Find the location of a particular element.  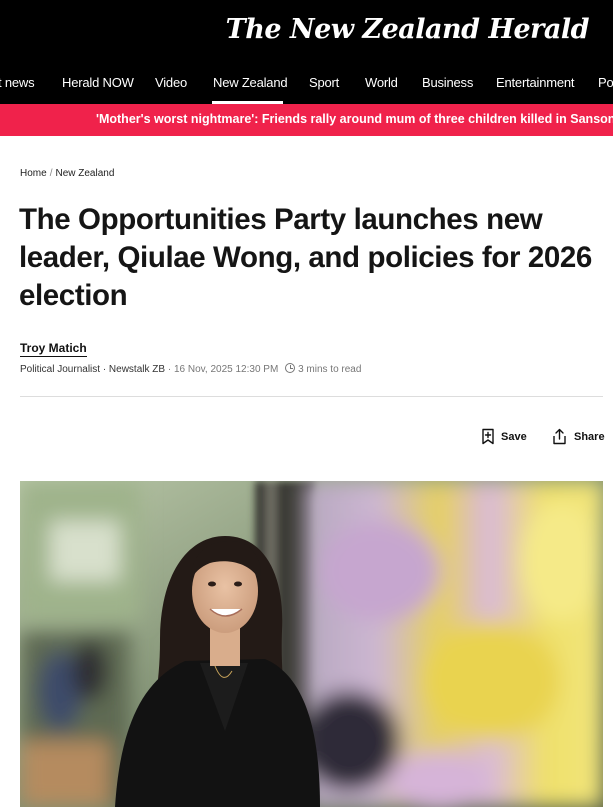

share-icon is located at coordinates (559, 436).